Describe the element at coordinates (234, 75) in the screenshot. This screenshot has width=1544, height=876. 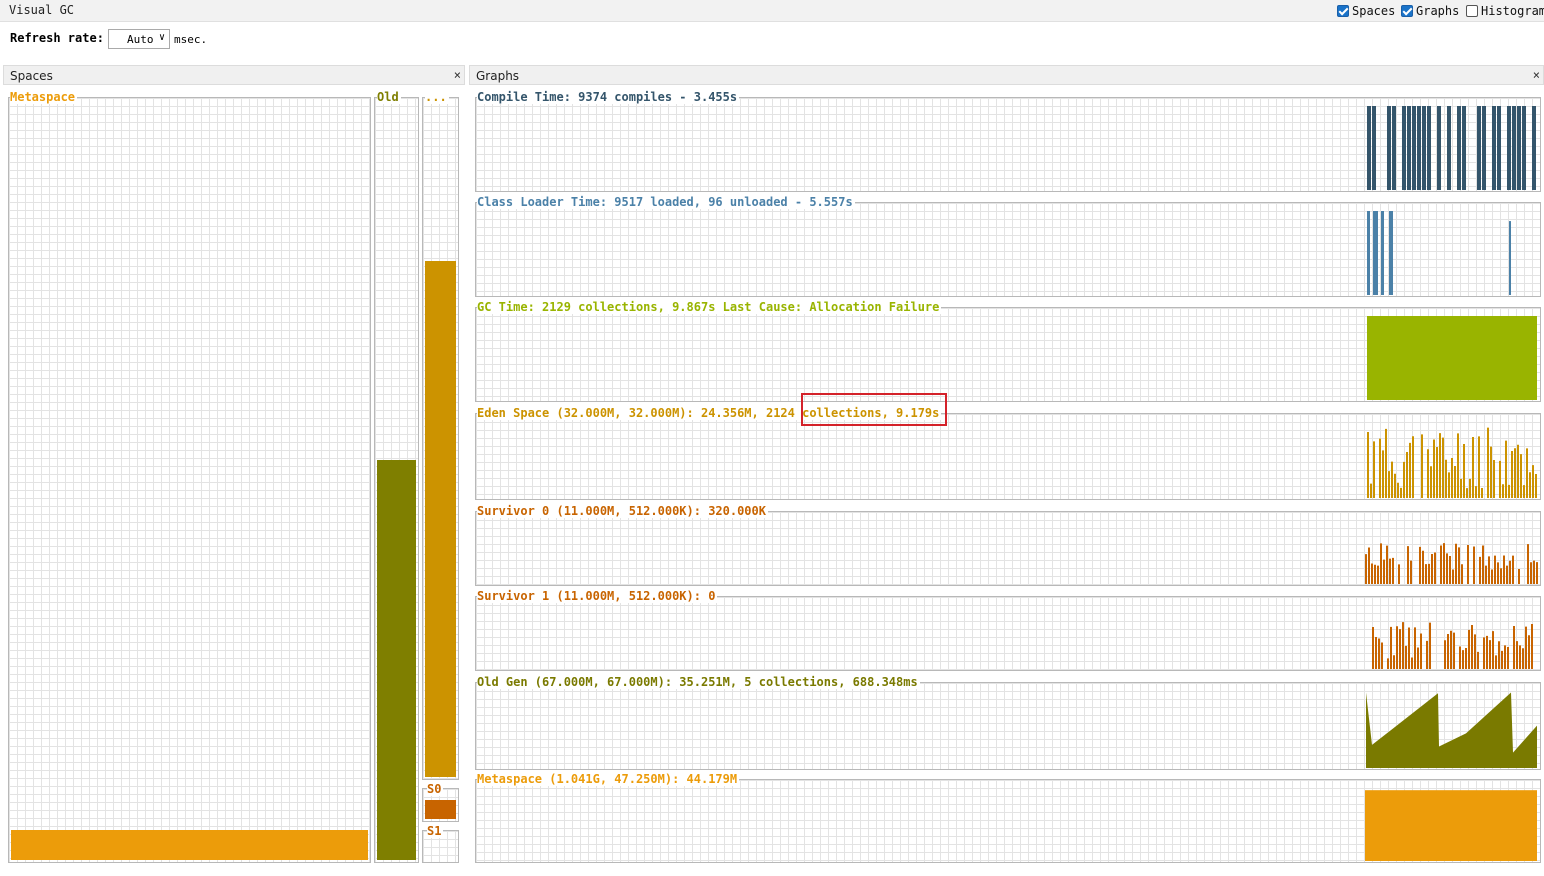
I see `spaces-panel-header: Spaces ×` at that location.